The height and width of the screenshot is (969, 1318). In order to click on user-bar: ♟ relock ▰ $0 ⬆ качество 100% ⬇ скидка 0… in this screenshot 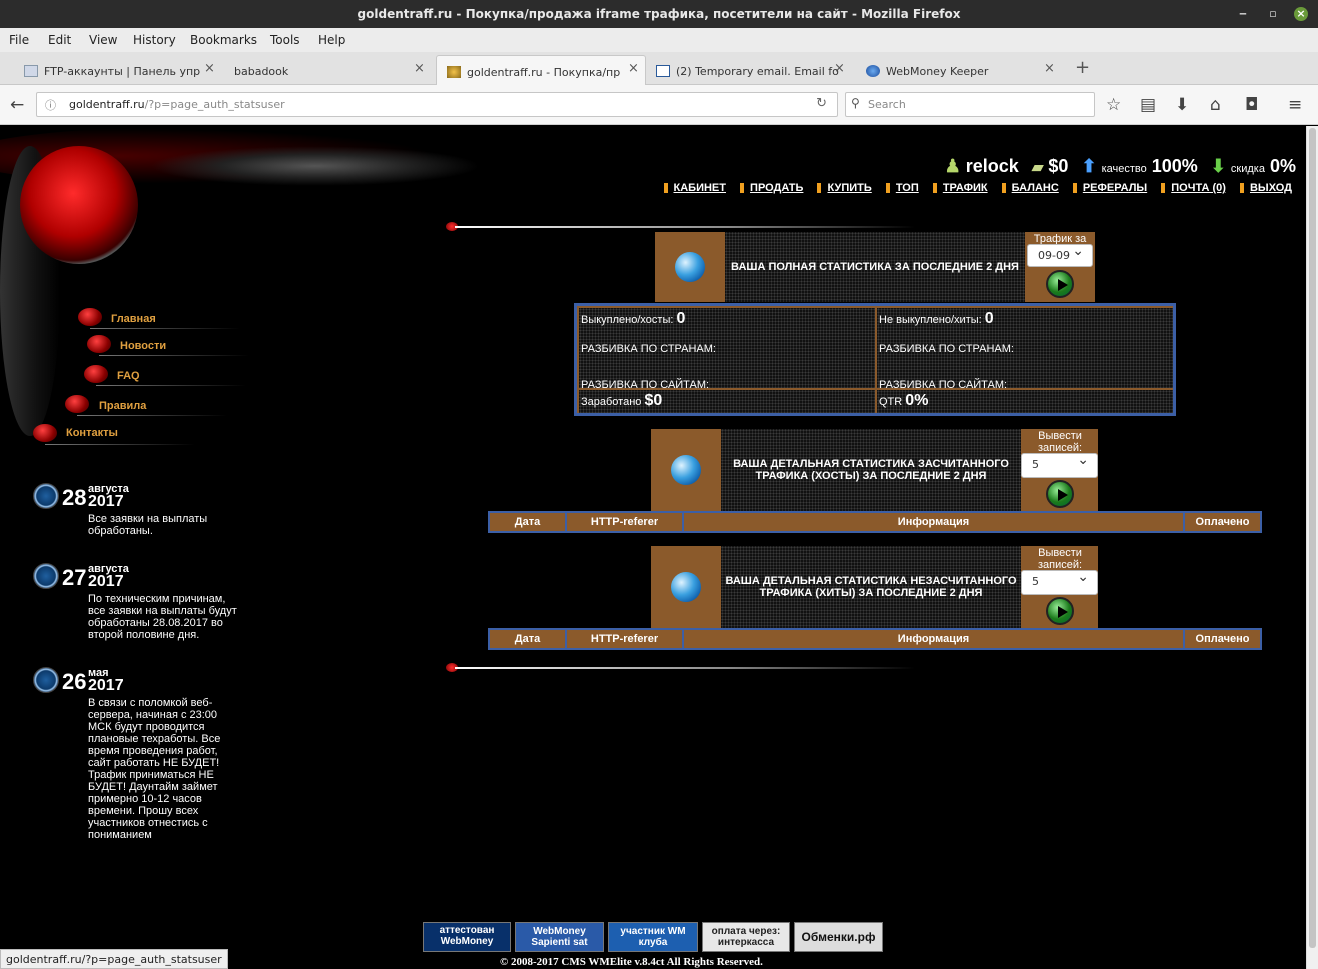, I will do `click(1120, 166)`.